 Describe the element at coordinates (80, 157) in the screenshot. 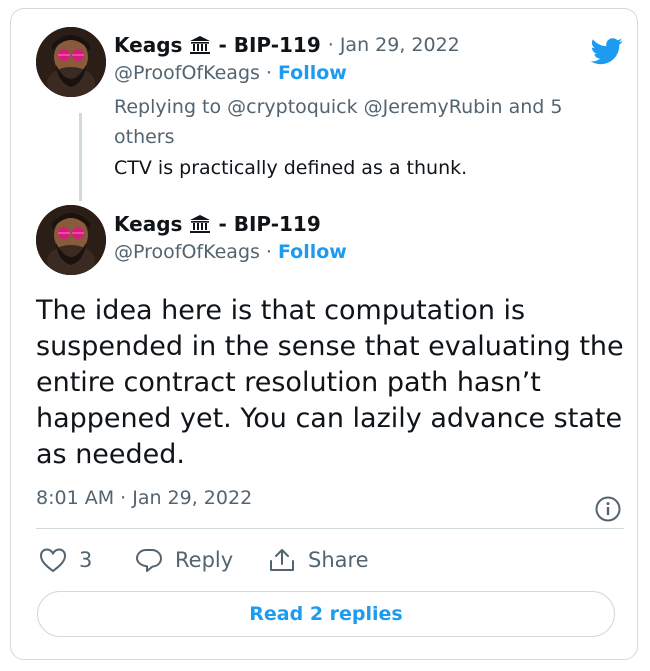

I see `thread-connector-line` at that location.